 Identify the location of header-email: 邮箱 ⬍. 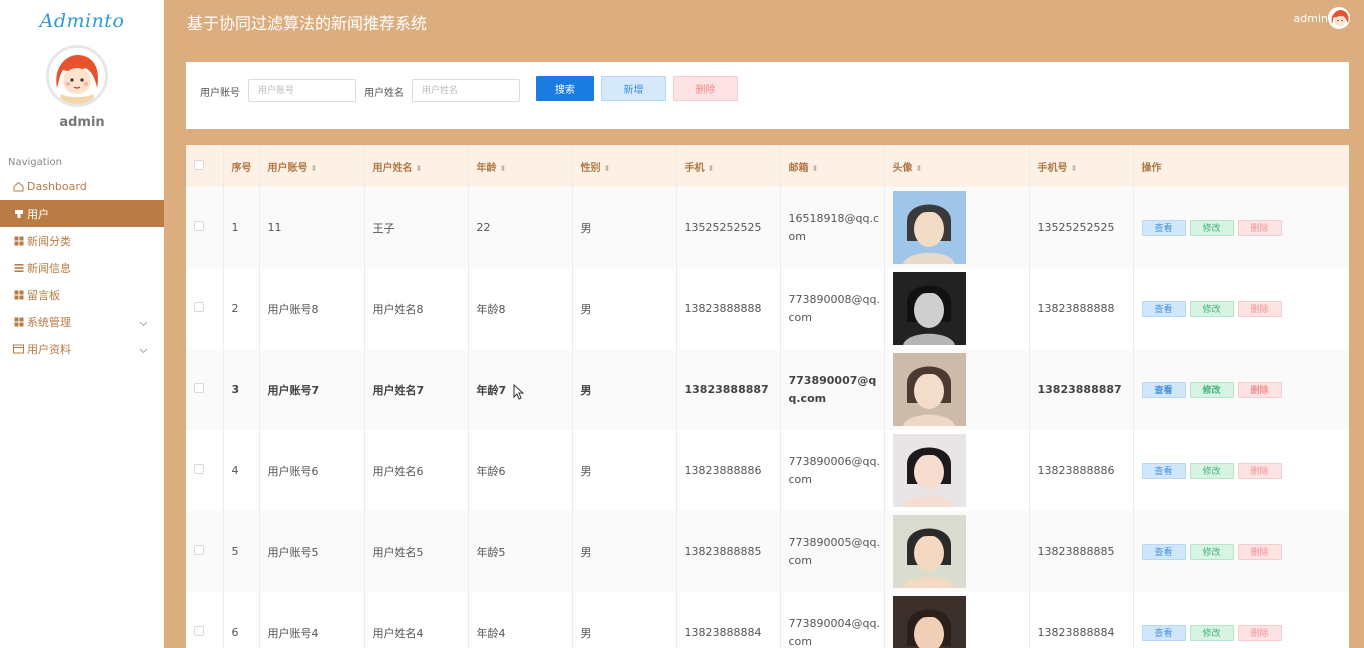
(832, 166).